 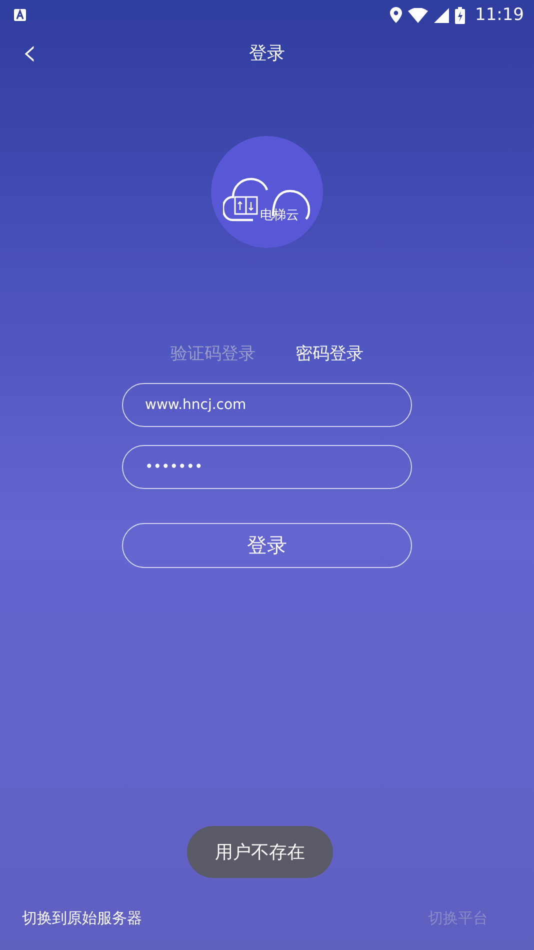 What do you see at coordinates (82, 918) in the screenshot?
I see `server-switch-link: 切换到原始服务器` at bounding box center [82, 918].